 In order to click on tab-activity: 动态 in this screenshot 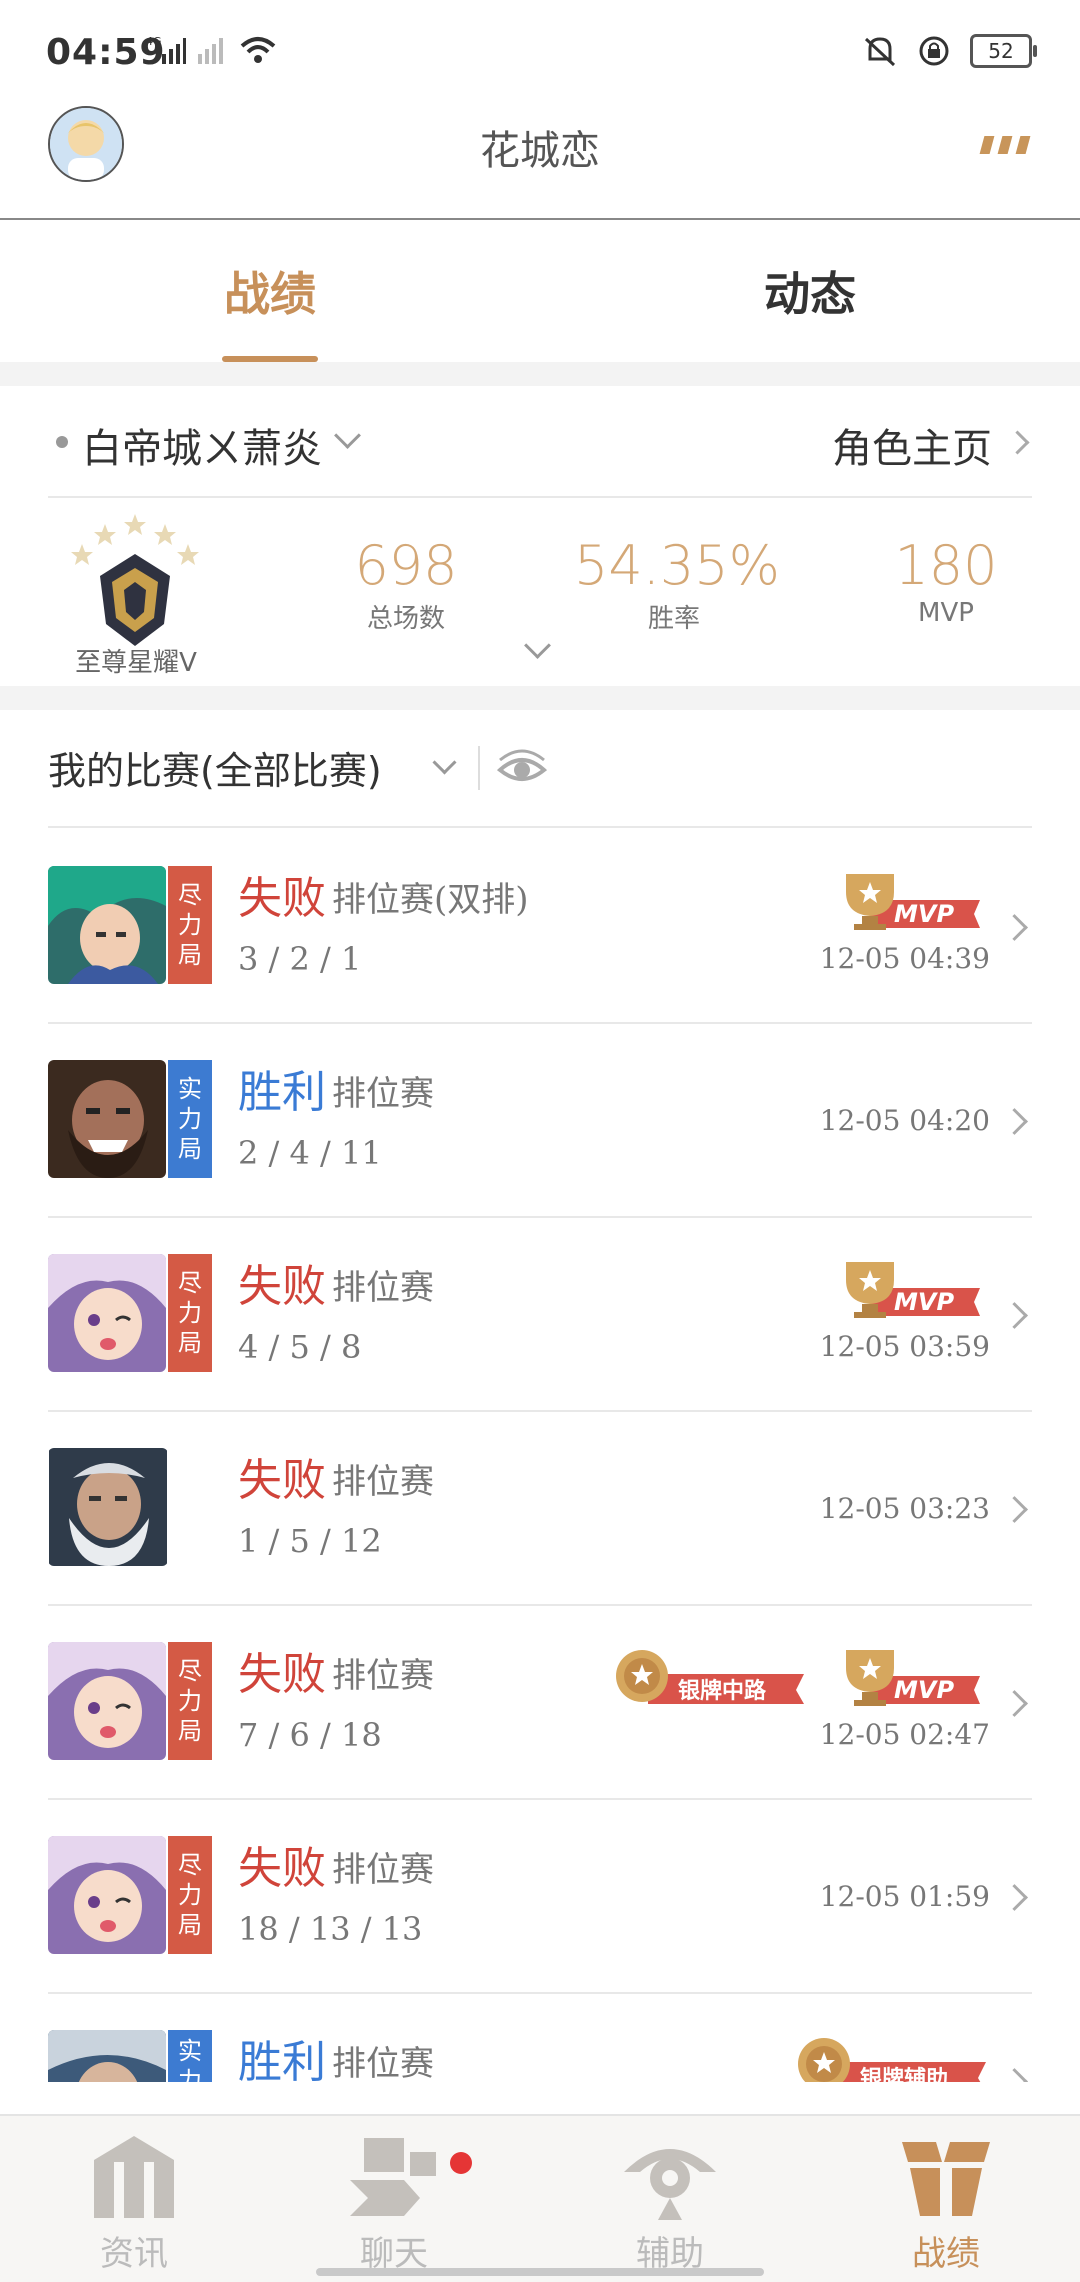, I will do `click(810, 291)`.